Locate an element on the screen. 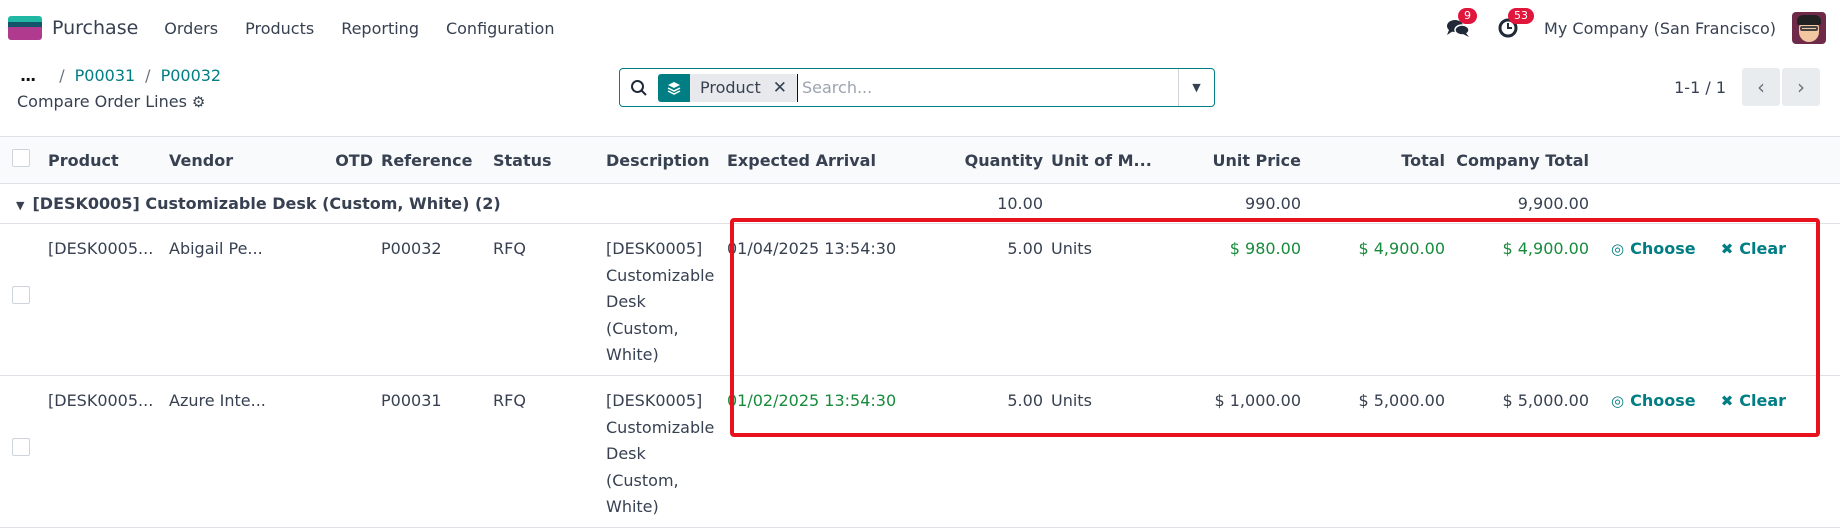  select-all-checkbox is located at coordinates (22, 160).